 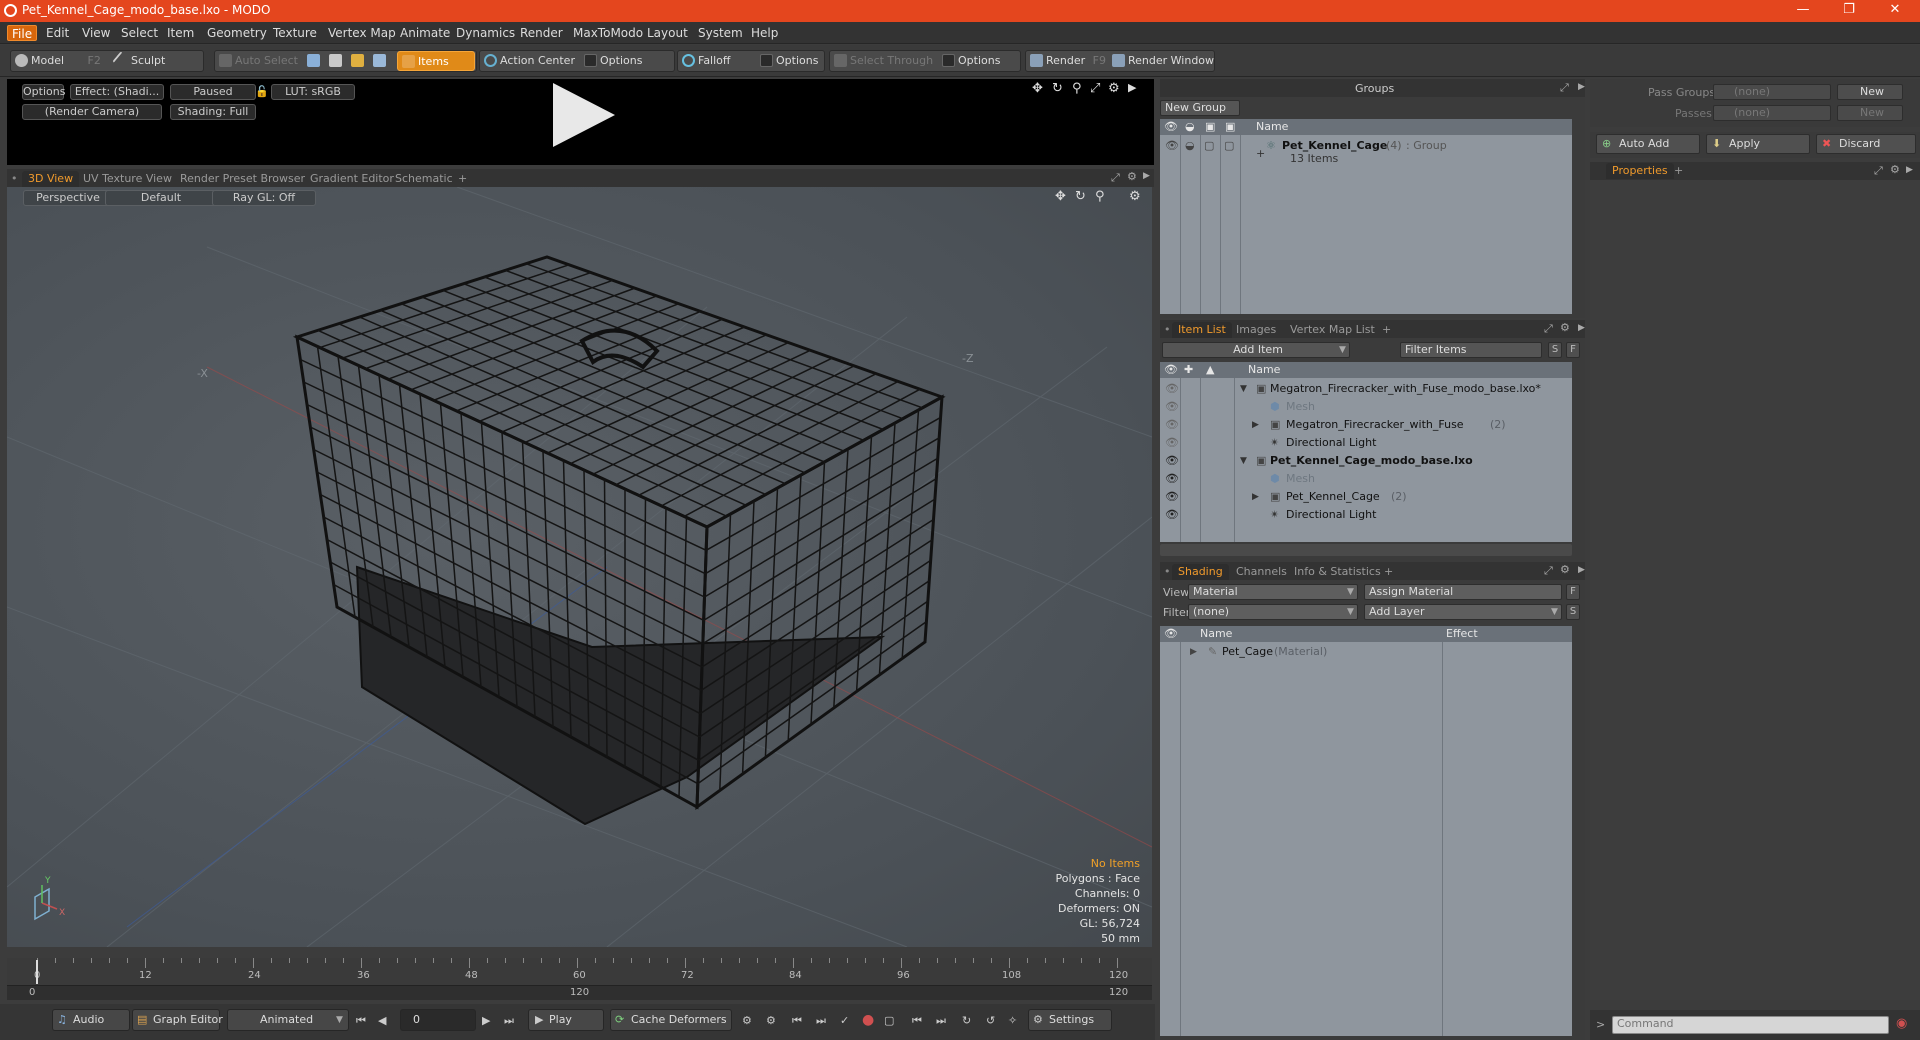 What do you see at coordinates (213, 92) in the screenshot?
I see `preview-paused-button: Paused` at bounding box center [213, 92].